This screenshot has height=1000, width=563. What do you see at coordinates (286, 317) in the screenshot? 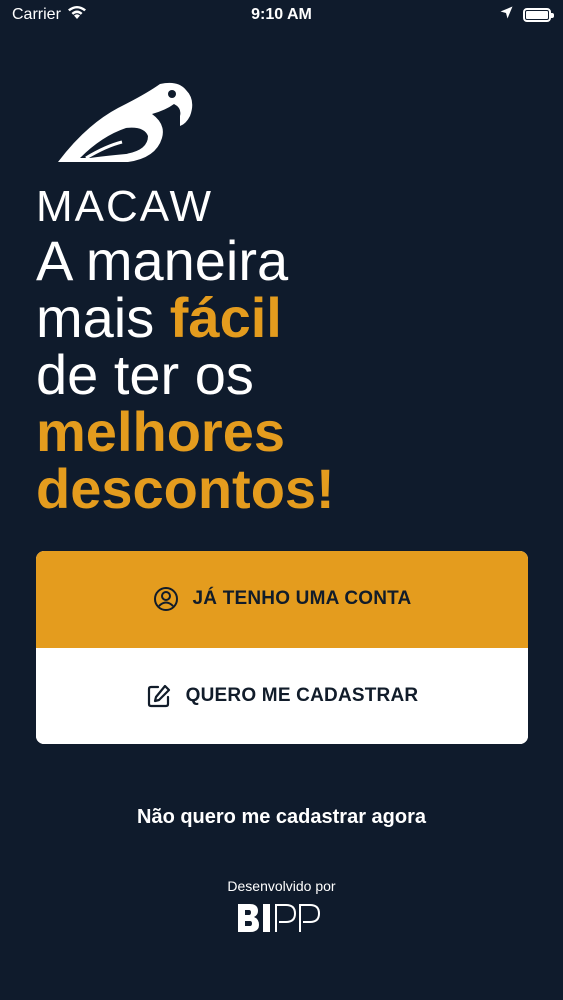
I see `headline-line-2: mais fácil` at bounding box center [286, 317].